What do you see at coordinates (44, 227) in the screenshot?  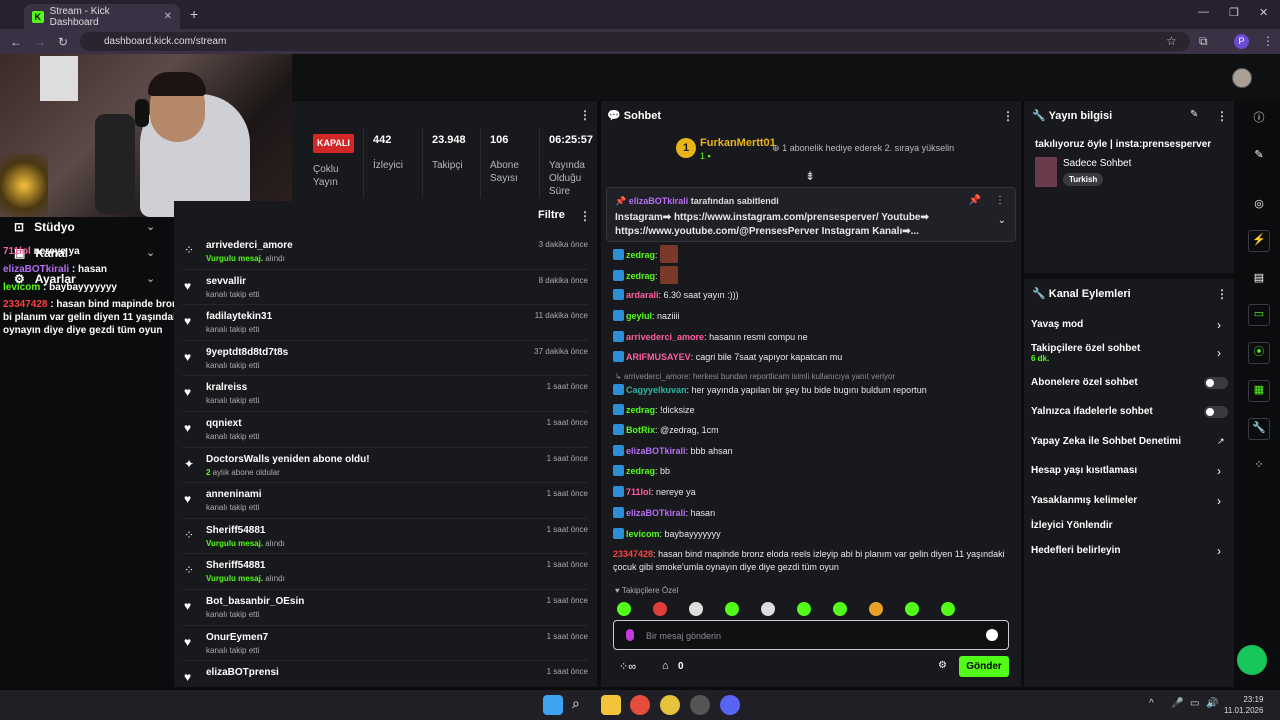 I see `nav-studio: ⊡ Stüdyo` at bounding box center [44, 227].